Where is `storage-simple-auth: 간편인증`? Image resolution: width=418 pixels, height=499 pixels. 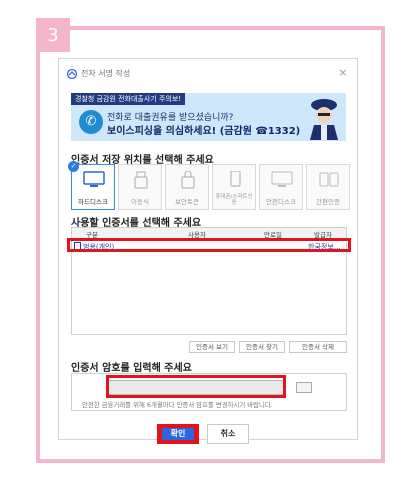 storage-simple-auth: 간편인증 is located at coordinates (328, 187).